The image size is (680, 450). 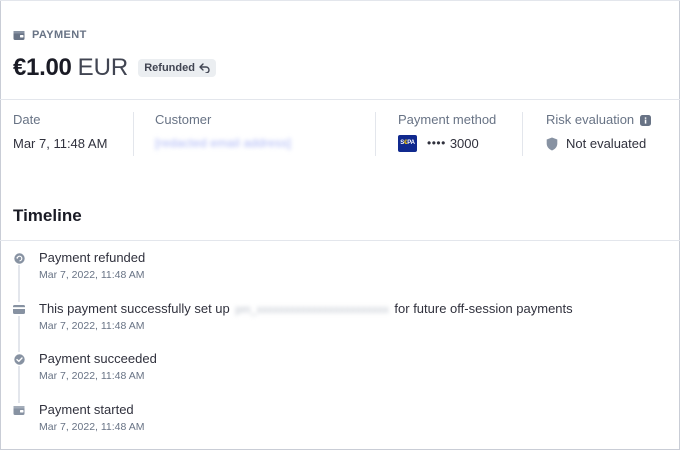 I want to click on redacted-payment-method-id: pm_xxxxxxxxxxxxxxxxxxxxxxxx, so click(x=311, y=310).